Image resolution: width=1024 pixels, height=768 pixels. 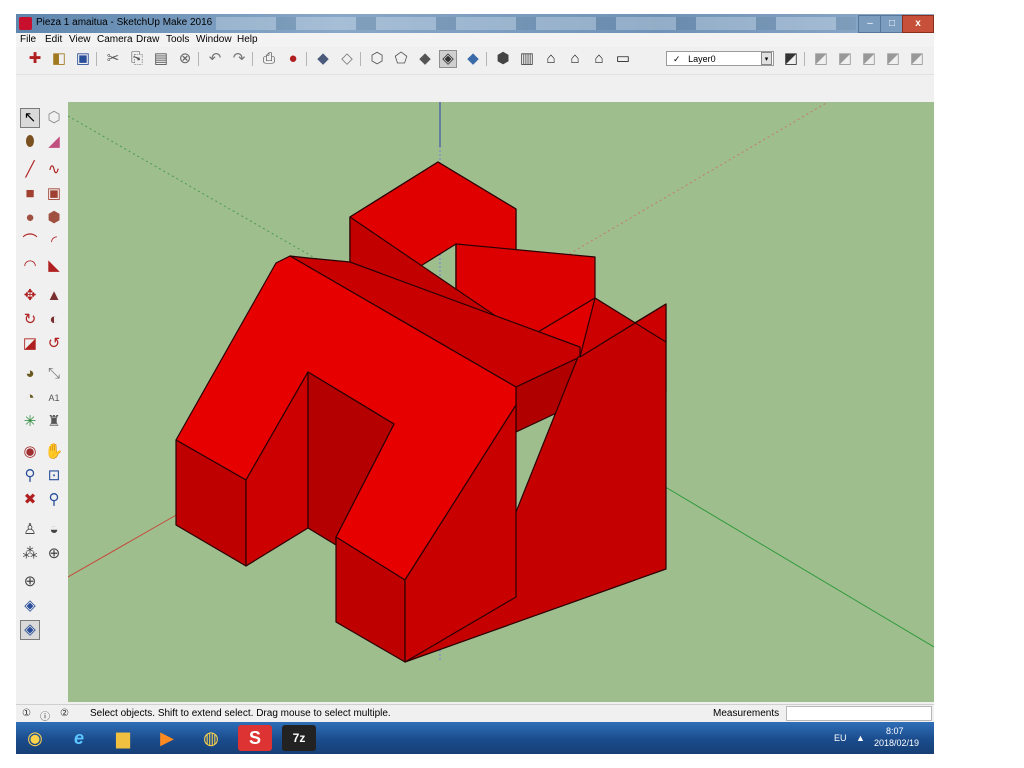 What do you see at coordinates (54, 266) in the screenshot?
I see `pie-tool-icon: ◣` at bounding box center [54, 266].